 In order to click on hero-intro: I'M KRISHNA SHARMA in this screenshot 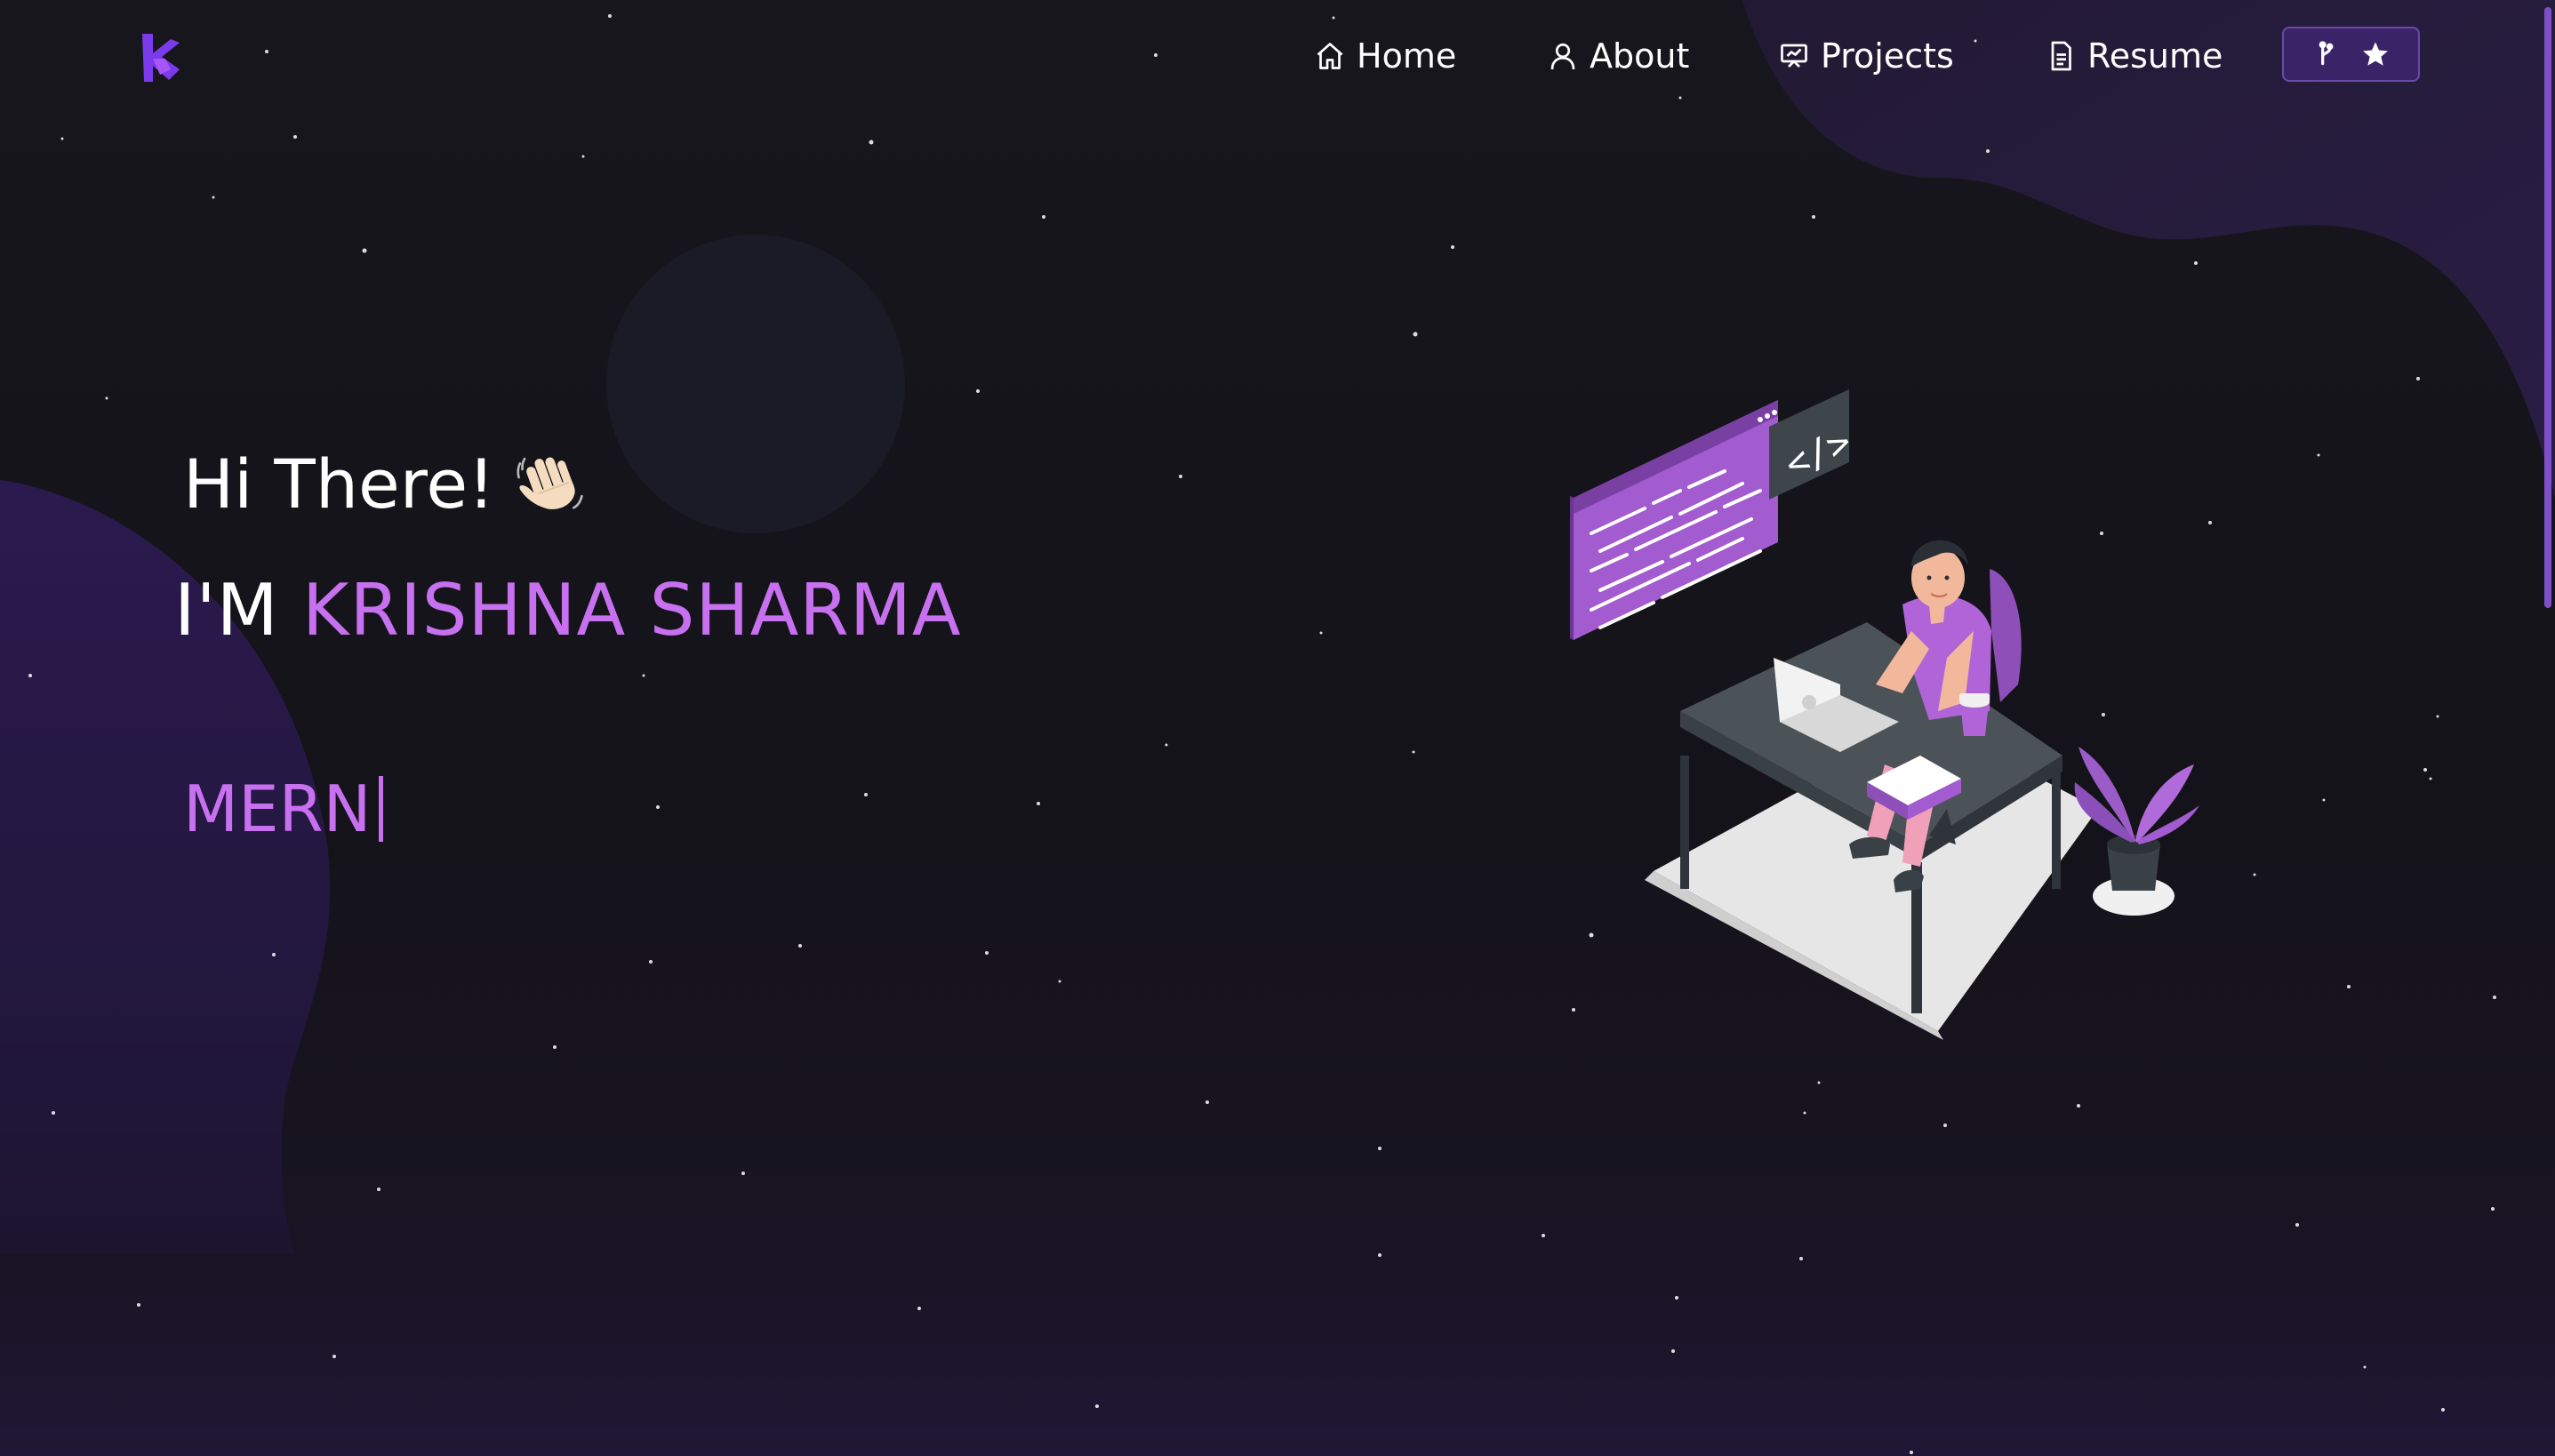, I will do `click(568, 610)`.